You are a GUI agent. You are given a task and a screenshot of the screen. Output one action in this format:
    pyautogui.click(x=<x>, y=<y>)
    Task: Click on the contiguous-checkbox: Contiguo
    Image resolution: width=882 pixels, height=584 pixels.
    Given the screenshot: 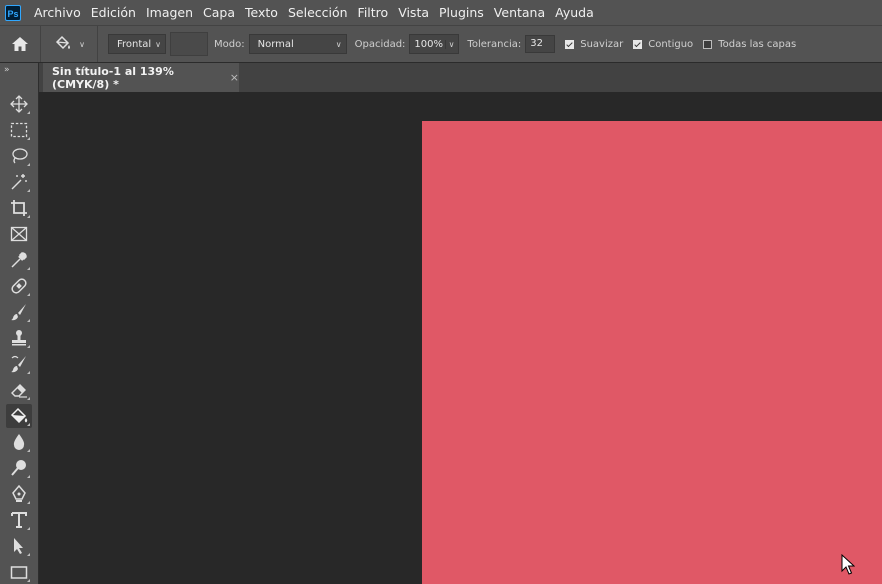 What is the action you would take?
    pyautogui.click(x=663, y=44)
    